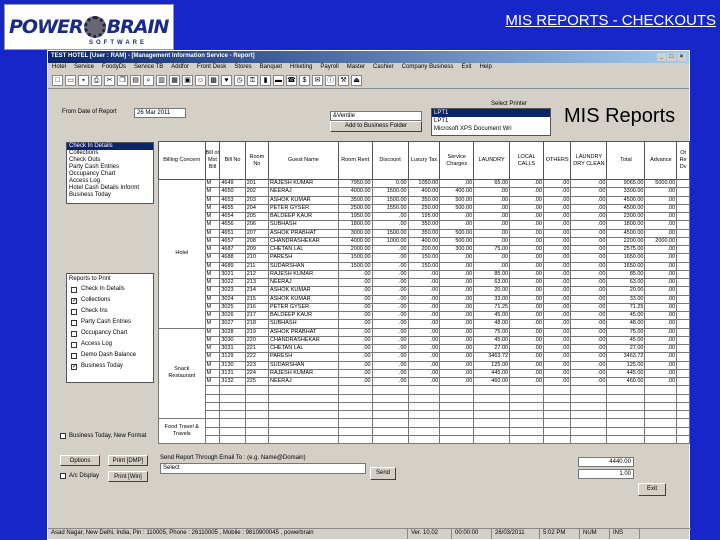 The width and height of the screenshot is (720, 540). What do you see at coordinates (278, 80) in the screenshot?
I see `bed-icon: ▬` at bounding box center [278, 80].